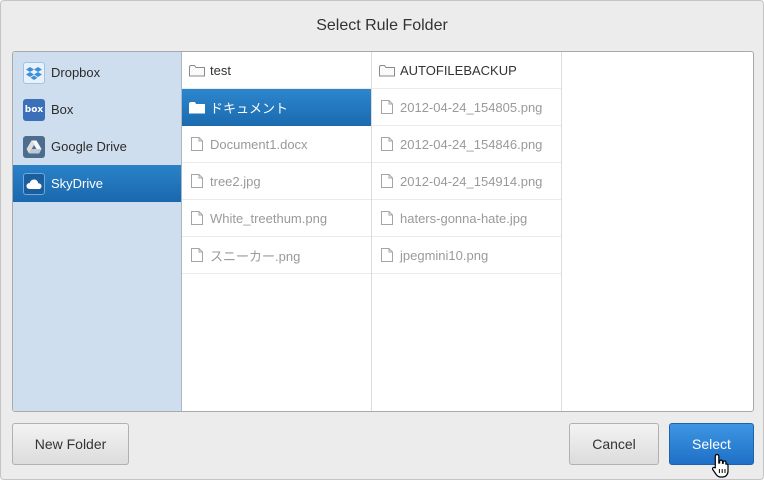 Image resolution: width=764 pixels, height=480 pixels. I want to click on item-label: Document1.docx, so click(259, 144).